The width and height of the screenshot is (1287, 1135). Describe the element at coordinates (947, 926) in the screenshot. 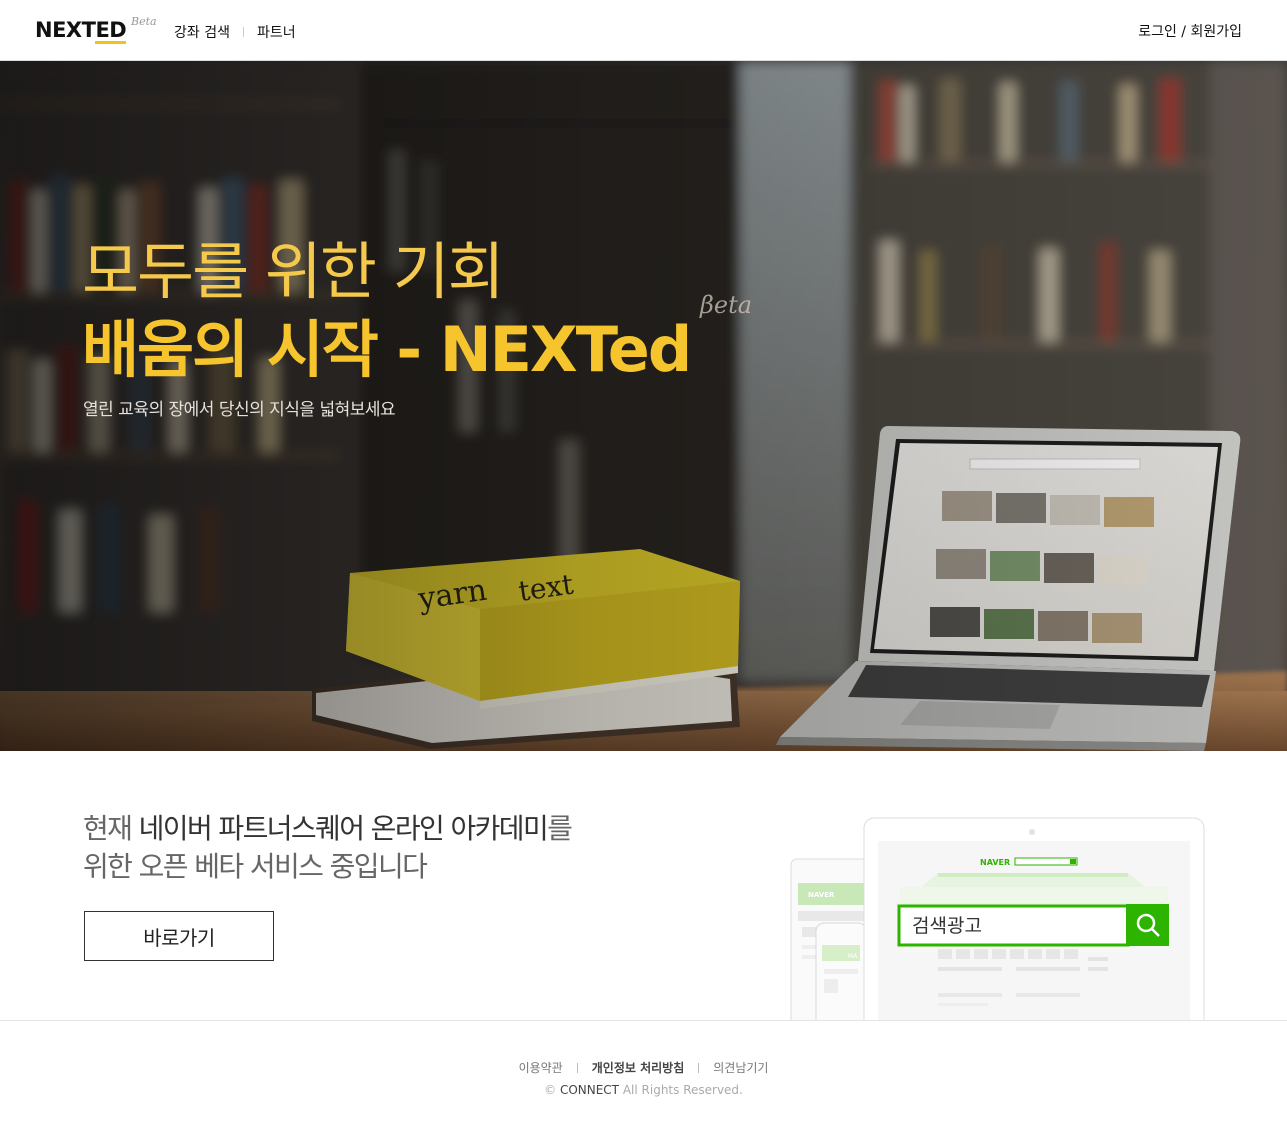

I see `search-ad-text: 검색광고` at that location.